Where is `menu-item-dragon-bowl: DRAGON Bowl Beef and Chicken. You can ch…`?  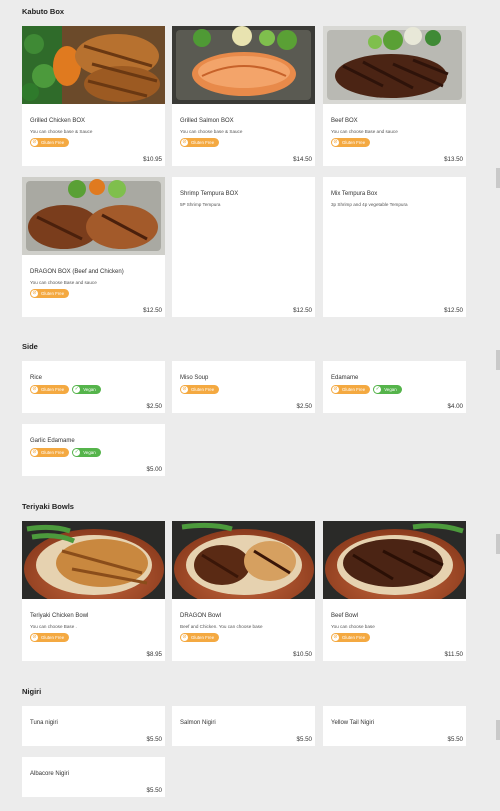
menu-item-dragon-bowl: DRAGON Bowl Beef and Chicken. You can ch… is located at coordinates (243, 591).